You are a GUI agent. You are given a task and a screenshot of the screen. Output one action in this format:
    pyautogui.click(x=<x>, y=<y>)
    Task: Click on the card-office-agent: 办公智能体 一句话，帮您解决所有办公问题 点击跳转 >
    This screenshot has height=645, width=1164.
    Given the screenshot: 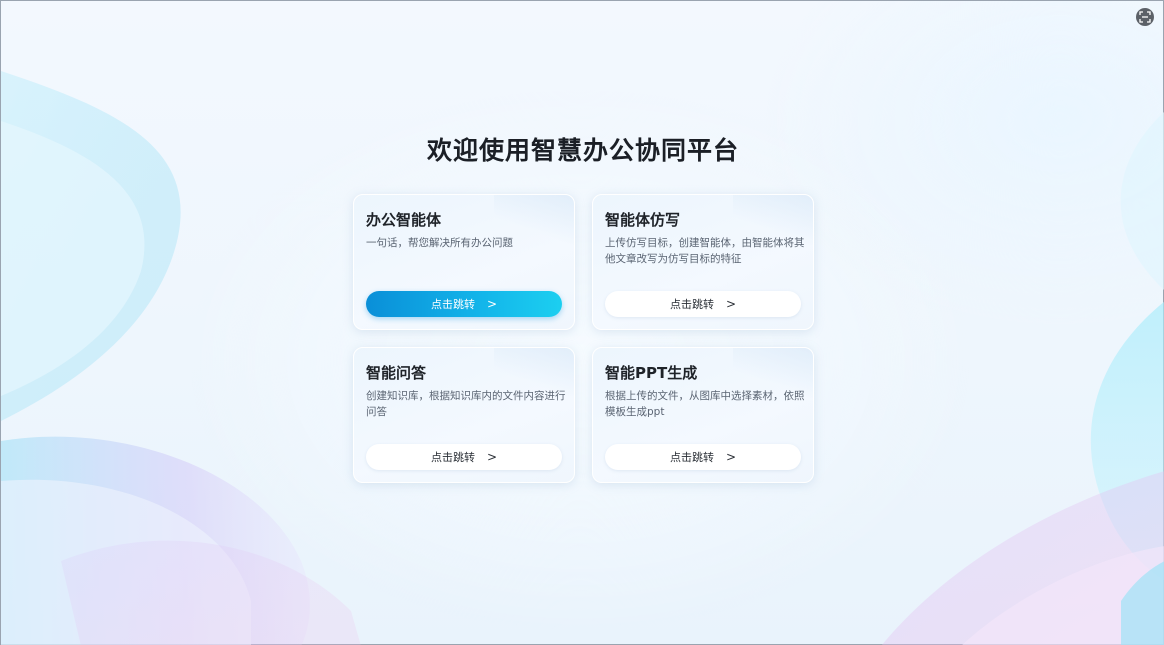 What is the action you would take?
    pyautogui.click(x=464, y=262)
    